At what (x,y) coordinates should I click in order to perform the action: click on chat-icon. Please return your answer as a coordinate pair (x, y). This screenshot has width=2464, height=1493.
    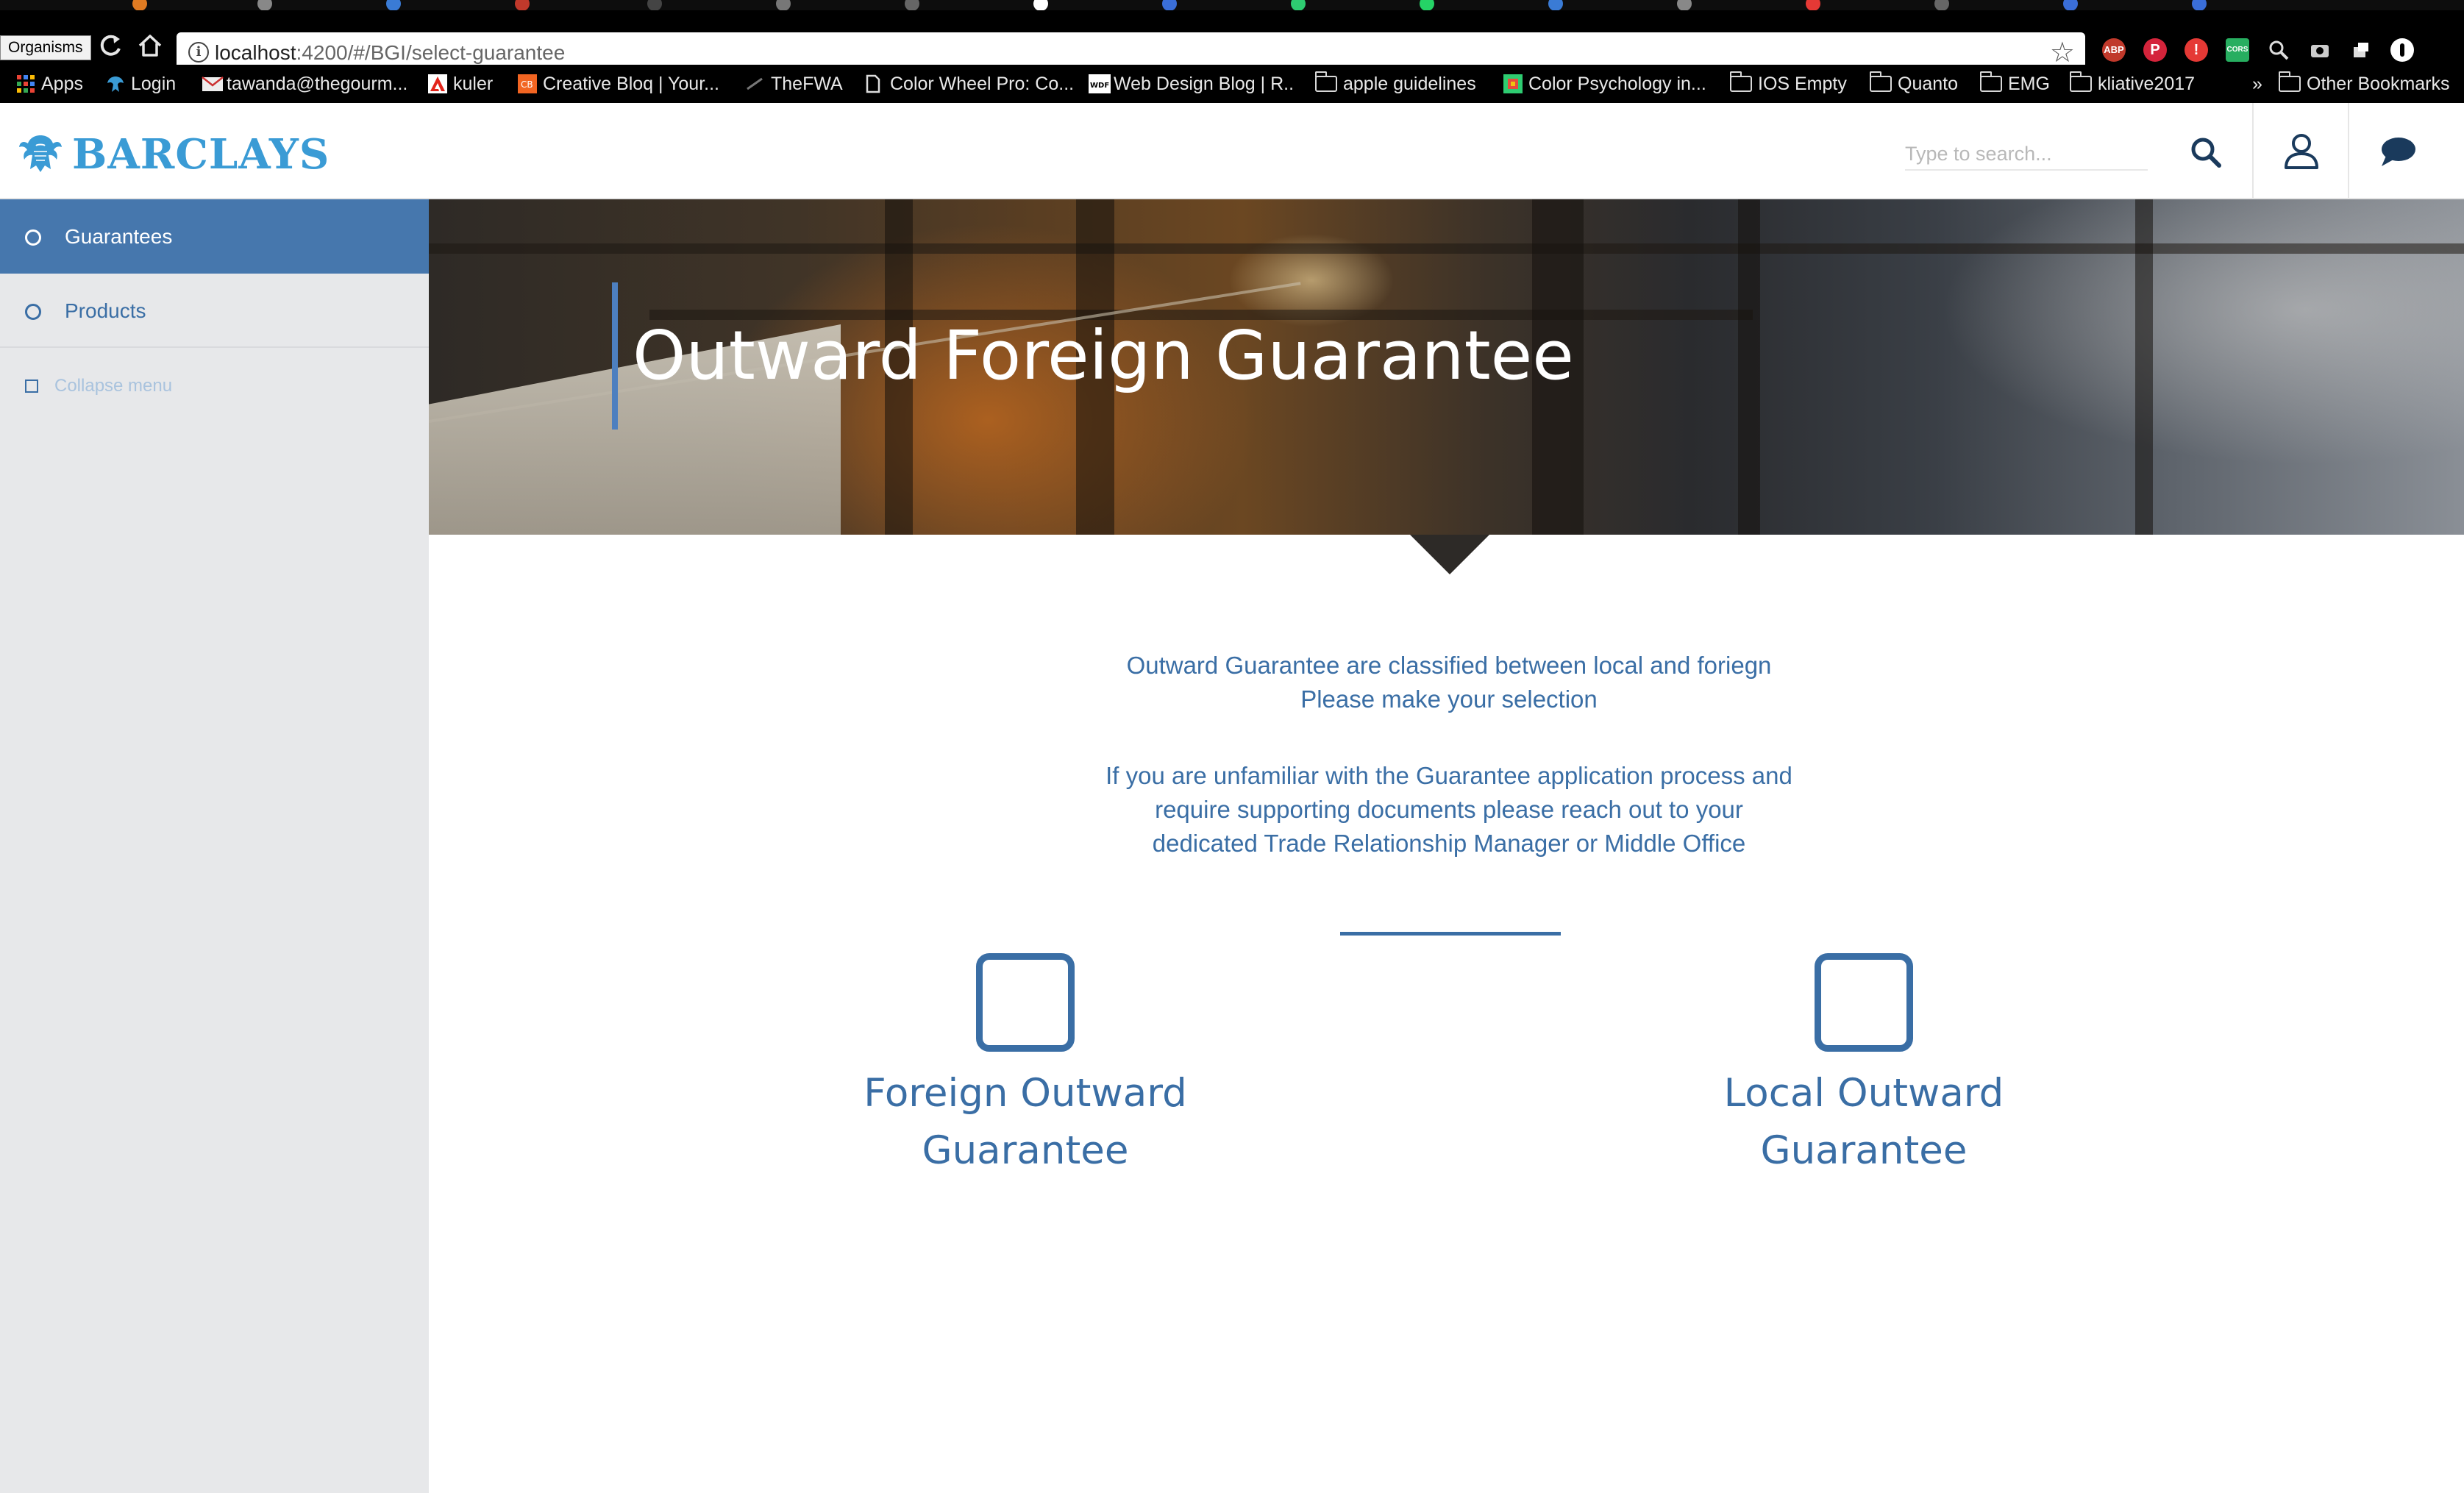
    Looking at the image, I should click on (2398, 152).